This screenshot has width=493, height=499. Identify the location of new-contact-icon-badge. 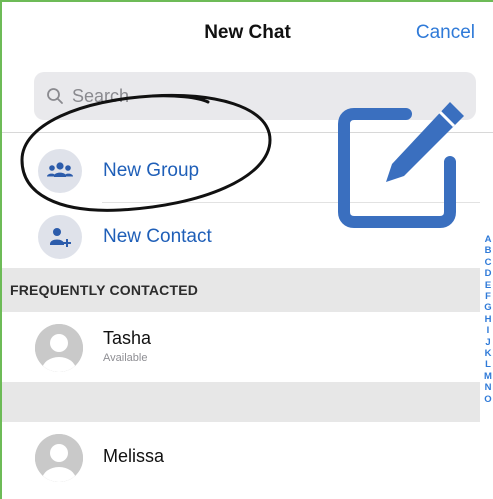
(60, 237).